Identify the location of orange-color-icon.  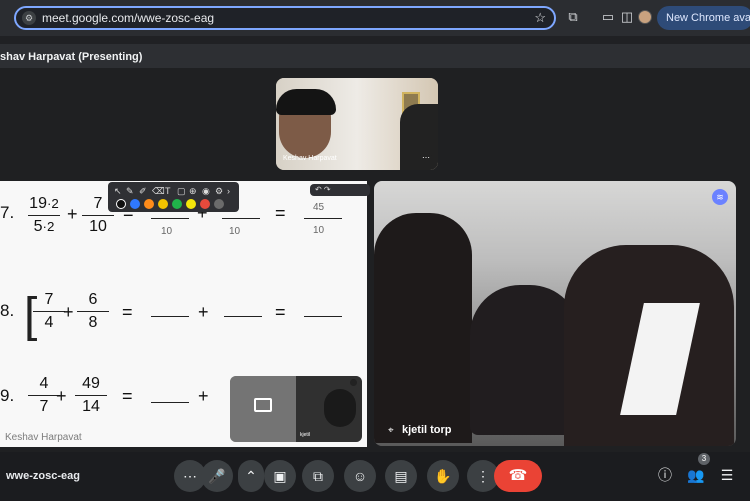
(149, 204).